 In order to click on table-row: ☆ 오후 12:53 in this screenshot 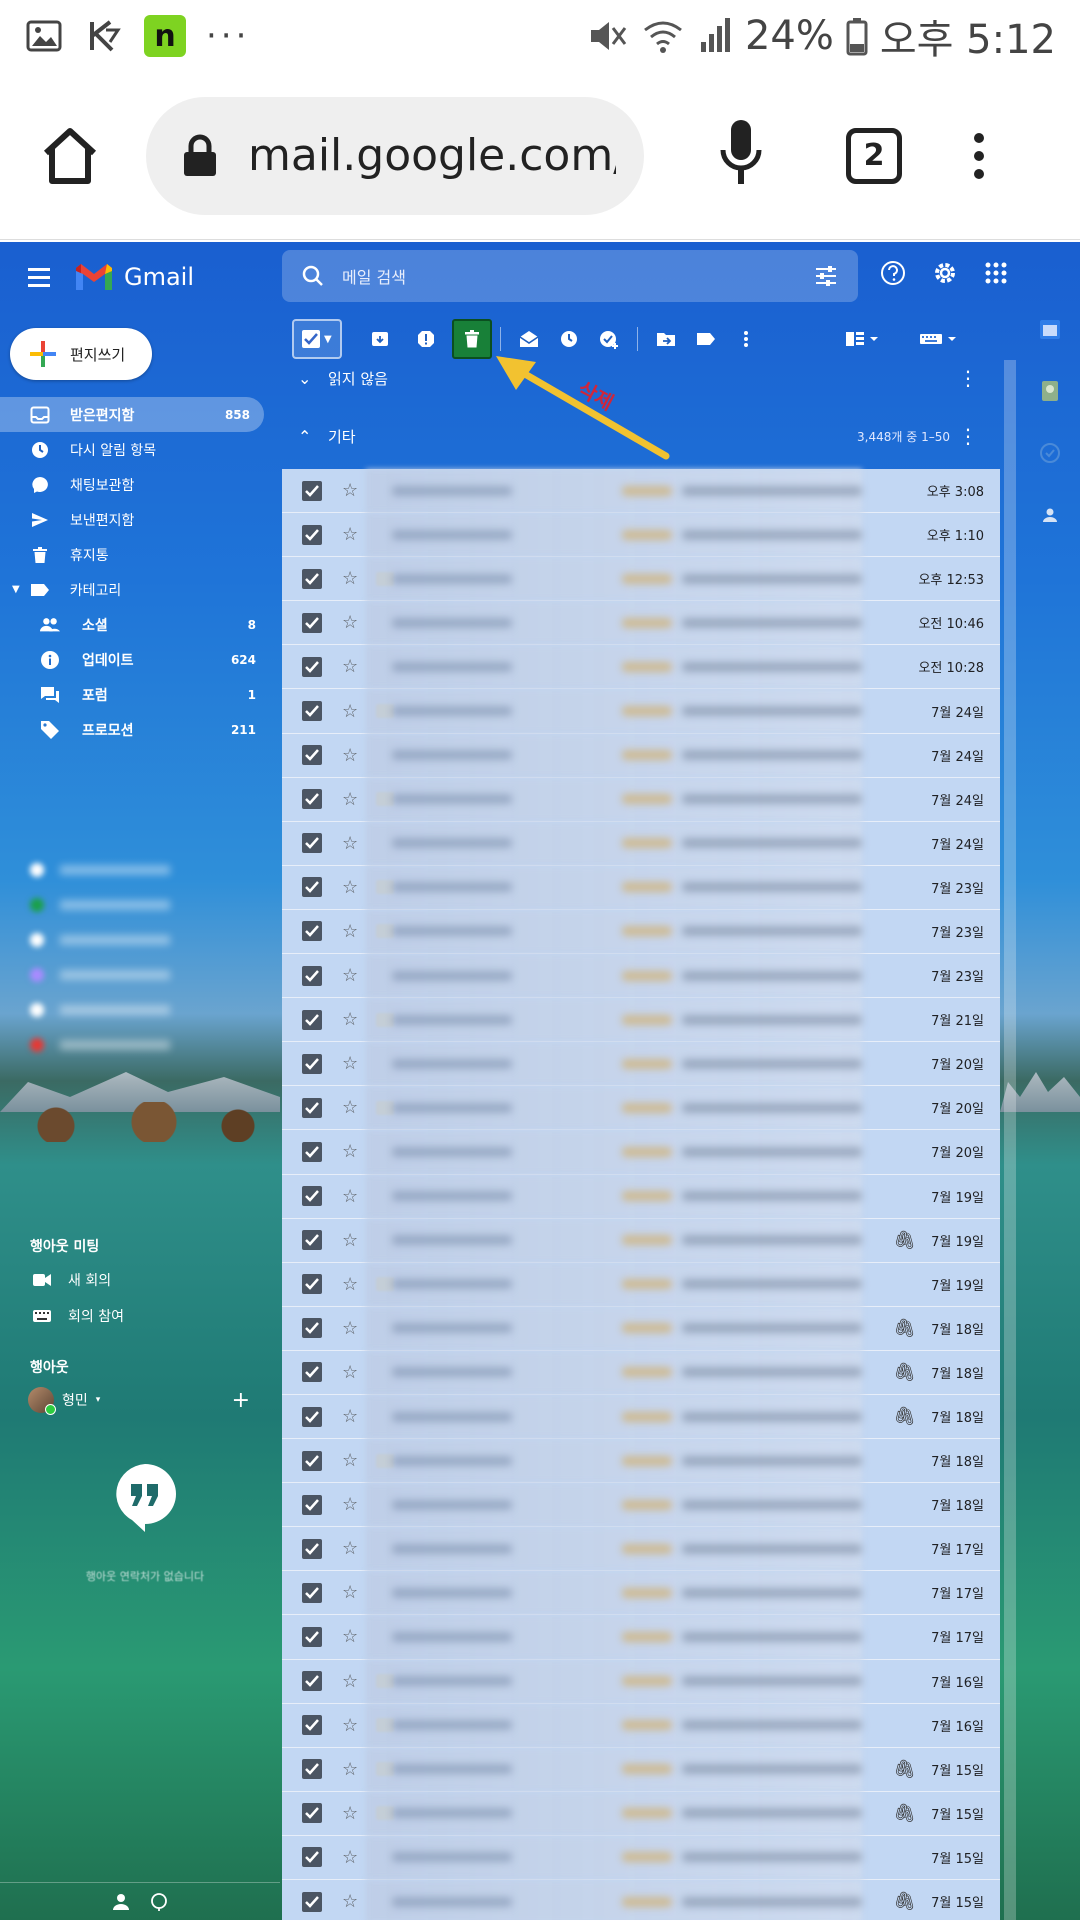, I will do `click(641, 579)`.